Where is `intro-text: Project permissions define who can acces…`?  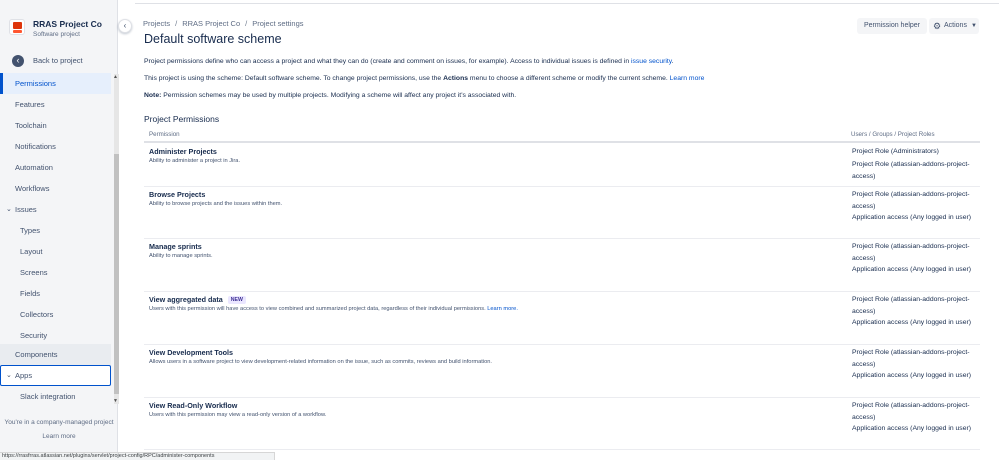
intro-text: Project permissions define who can acces… is located at coordinates (387, 61).